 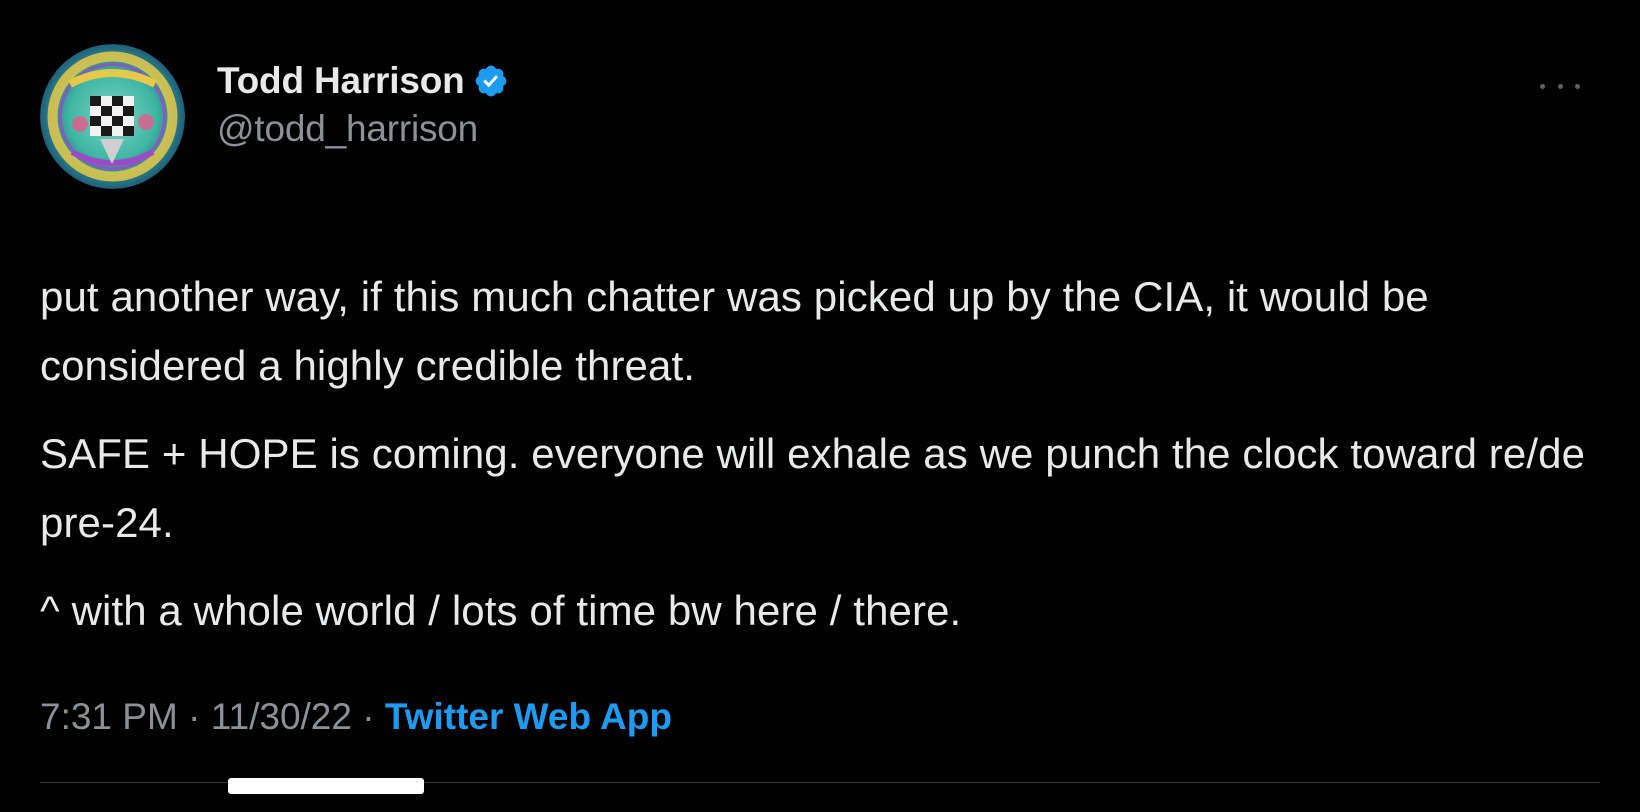 I want to click on name-row: Todd Harrison, so click(x=363, y=81).